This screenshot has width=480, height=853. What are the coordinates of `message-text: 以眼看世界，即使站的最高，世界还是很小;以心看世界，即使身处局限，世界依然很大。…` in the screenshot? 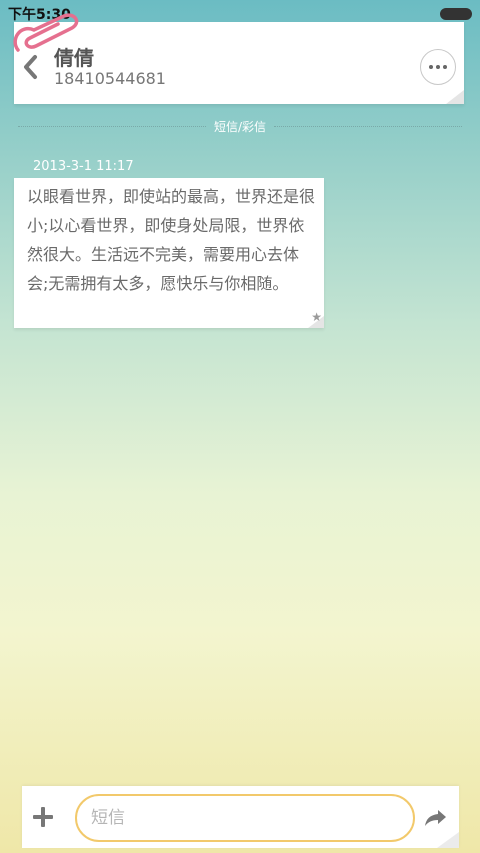 It's located at (171, 240).